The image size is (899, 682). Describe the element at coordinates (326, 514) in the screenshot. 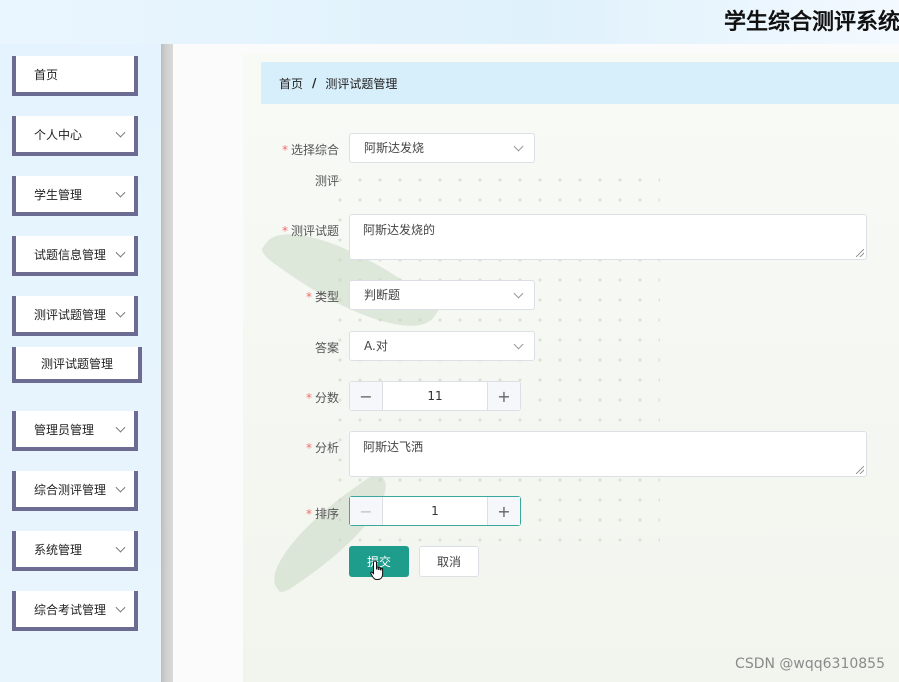

I see `order-label-text: 排序` at that location.